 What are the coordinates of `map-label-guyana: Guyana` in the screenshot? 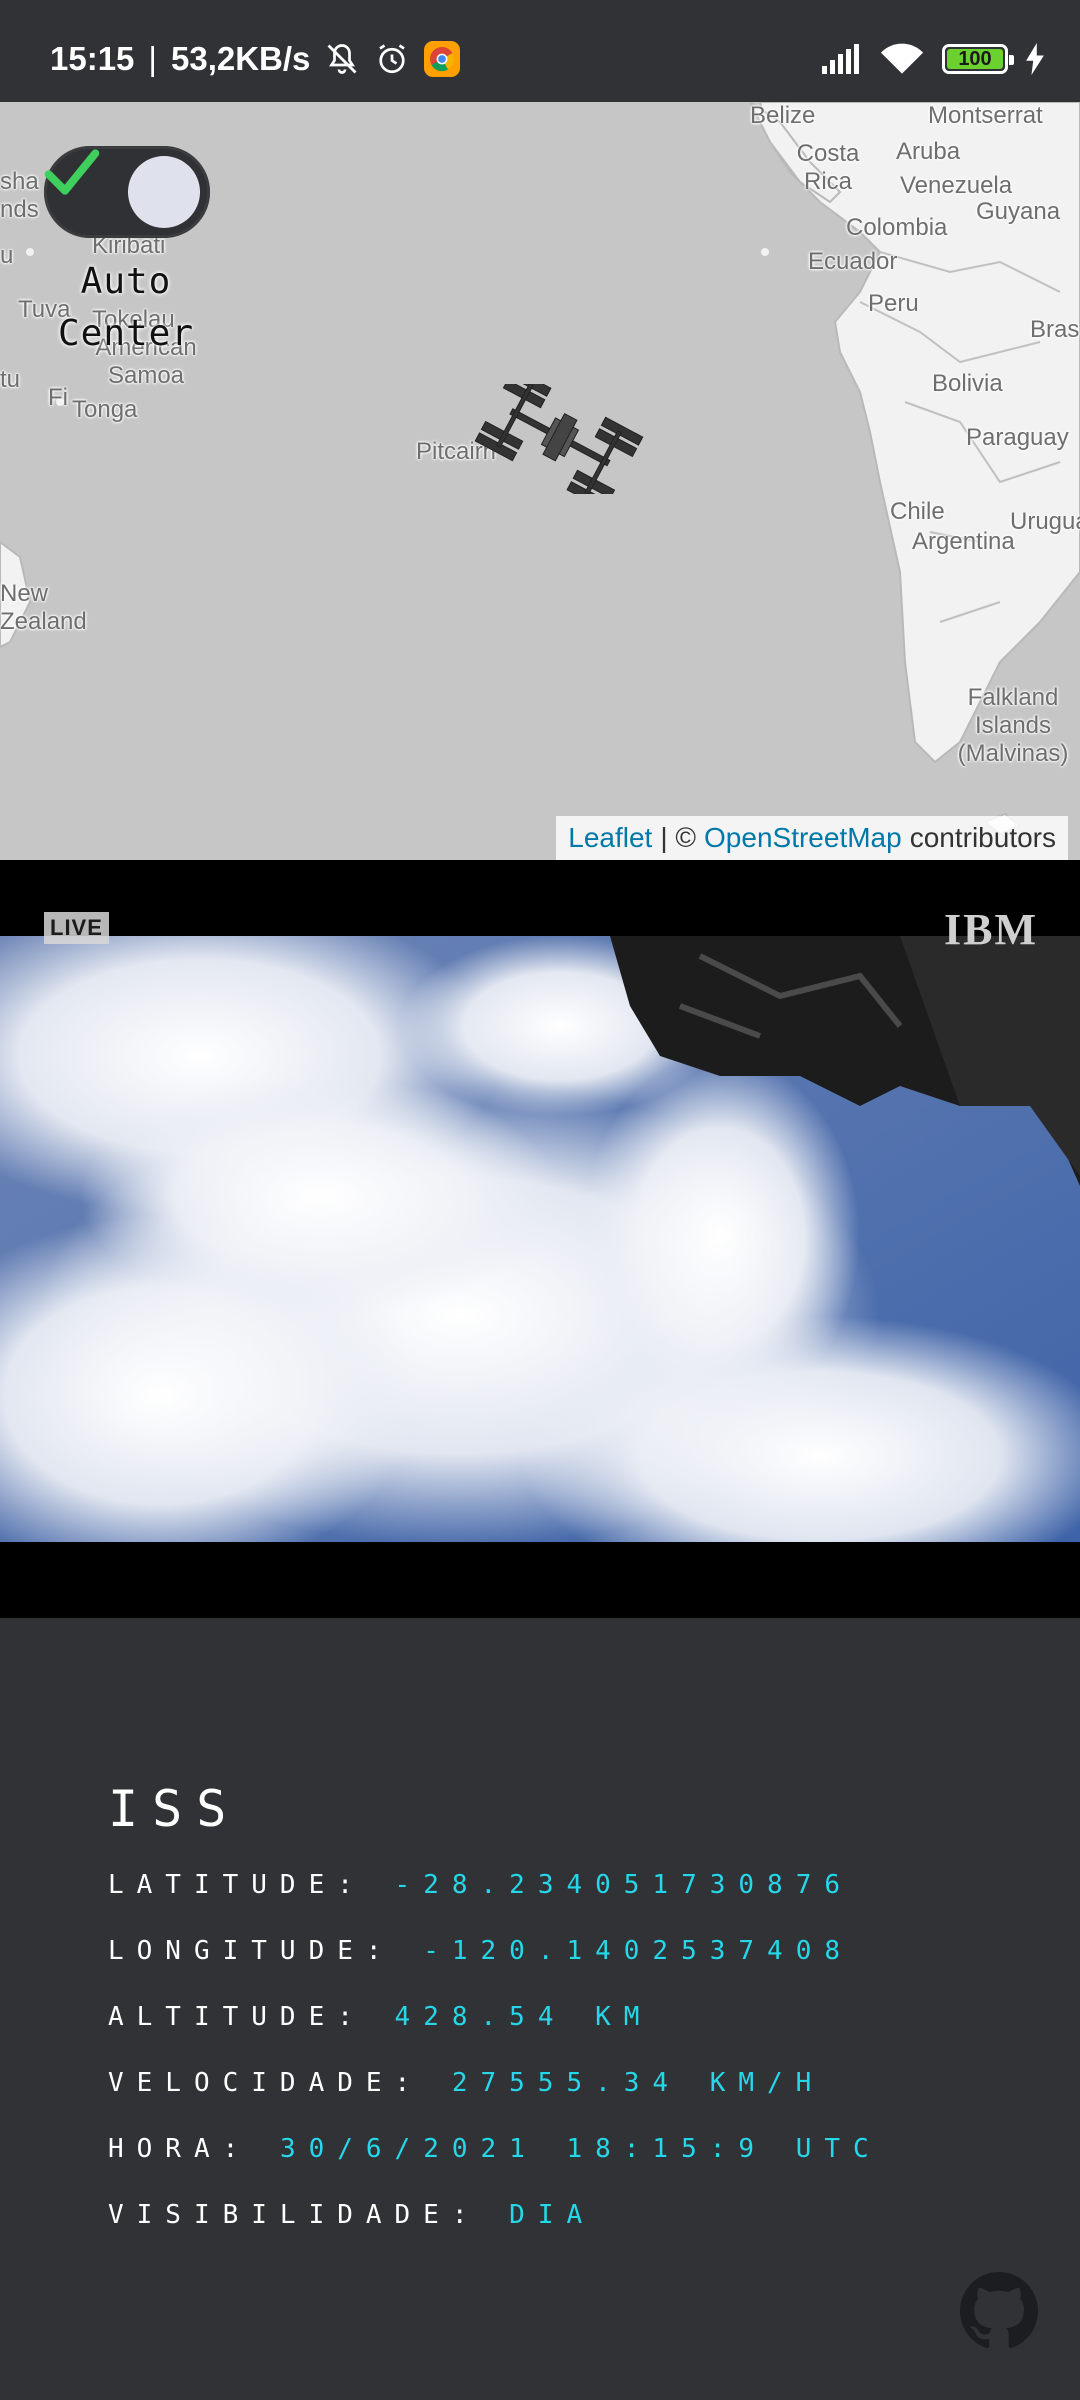 It's located at (1018, 211).